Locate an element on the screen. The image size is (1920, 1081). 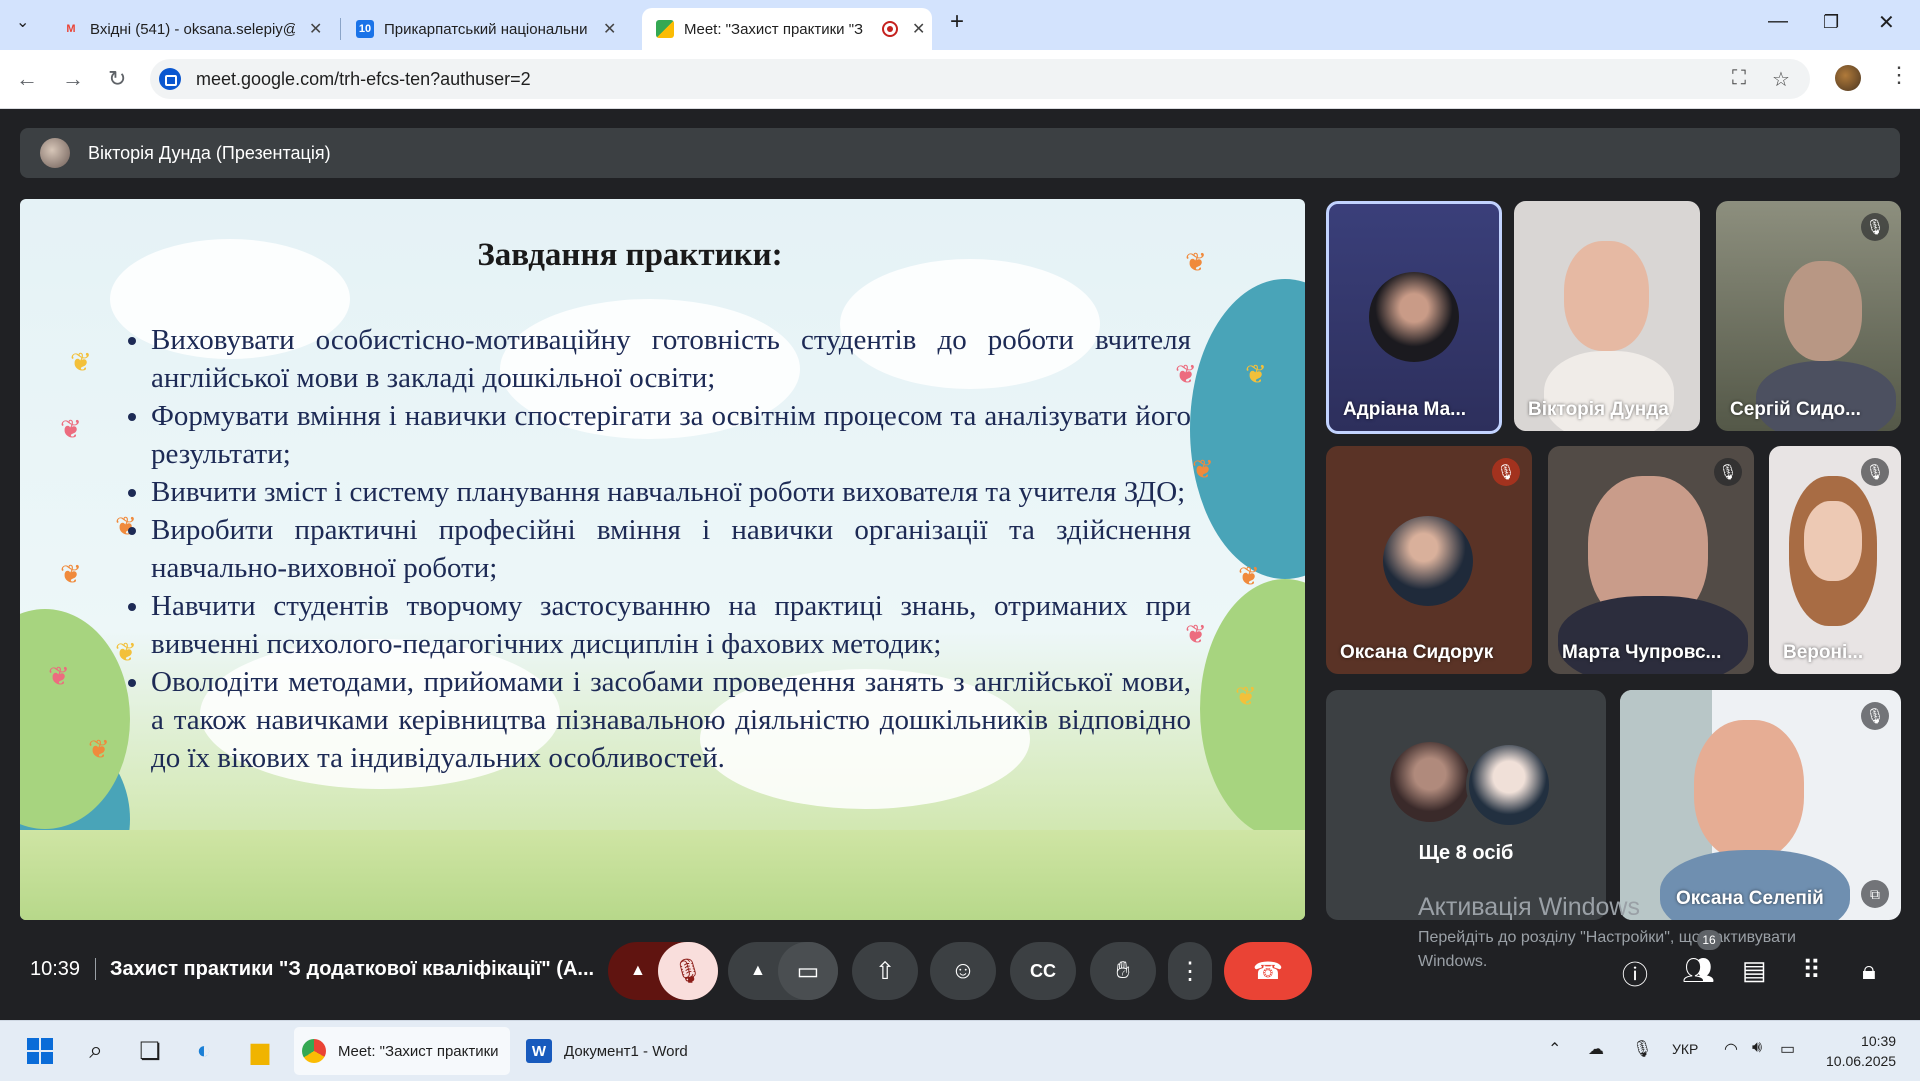
minimize-button: — is located at coordinates (1778, 21).